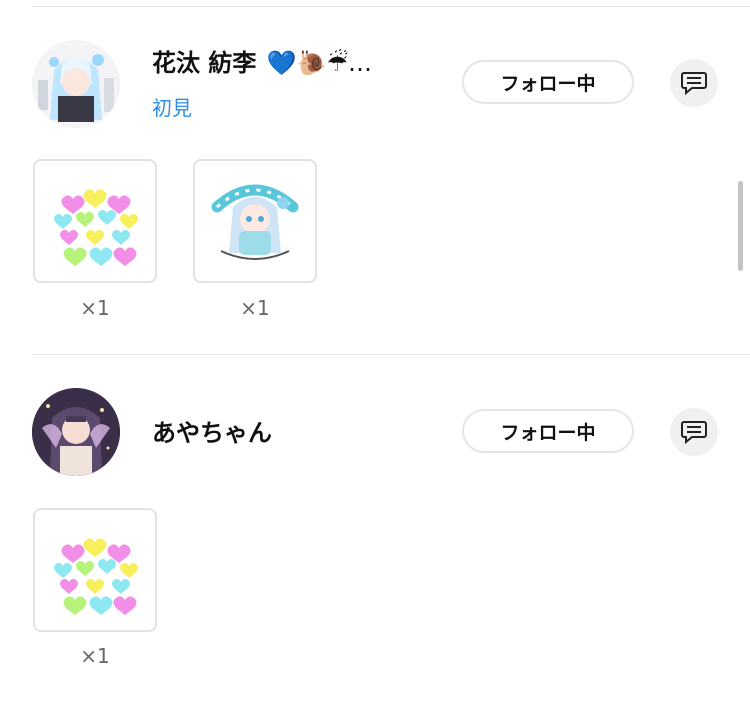  I want to click on scrollbar, so click(740, 226).